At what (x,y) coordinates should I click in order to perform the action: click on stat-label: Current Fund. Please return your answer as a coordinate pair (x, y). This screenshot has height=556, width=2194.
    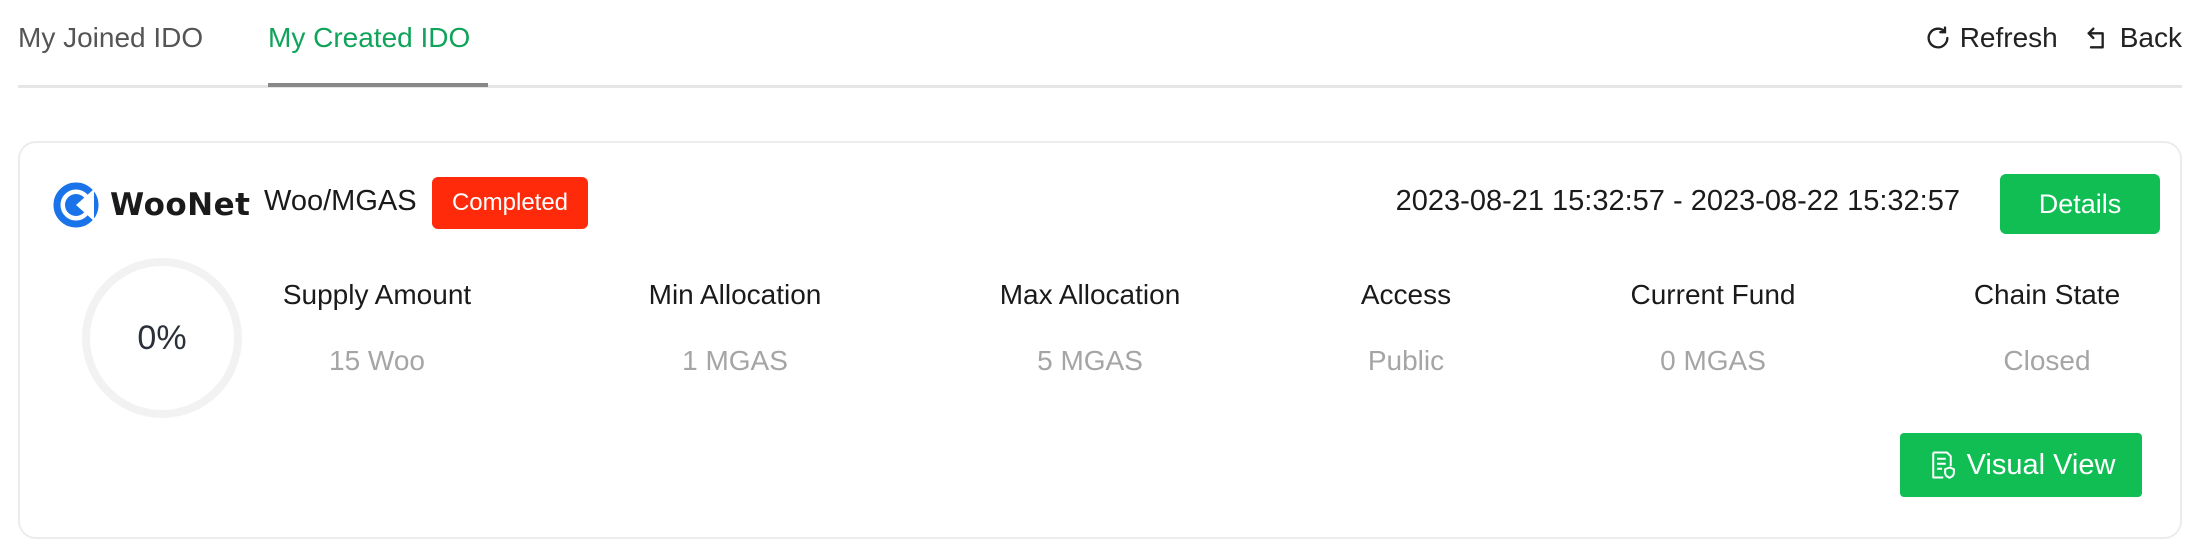
    Looking at the image, I should click on (1713, 294).